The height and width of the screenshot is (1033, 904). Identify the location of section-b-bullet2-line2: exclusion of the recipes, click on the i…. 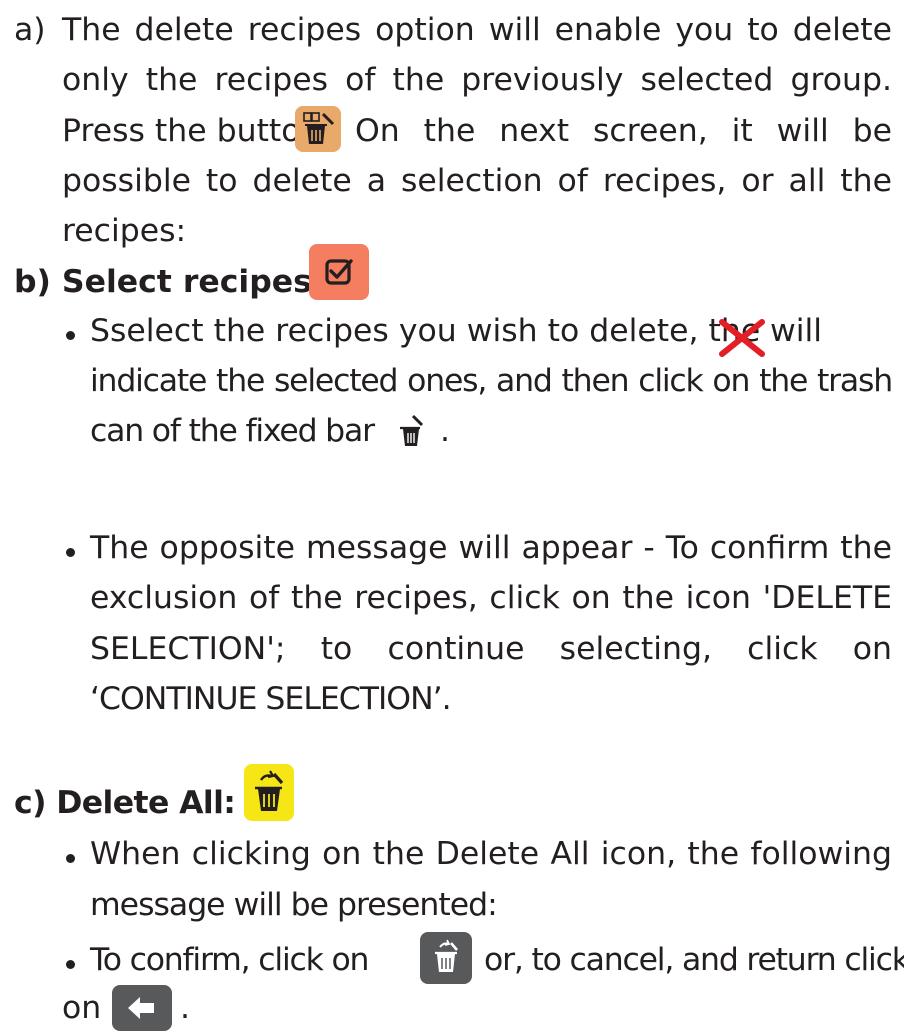
(491, 598).